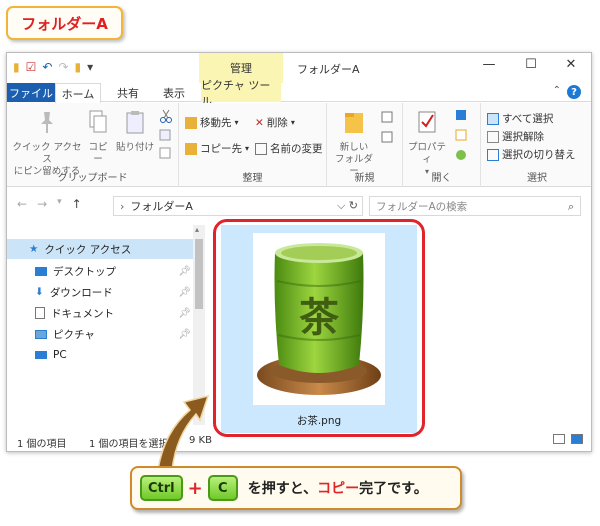 Image resolution: width=600 pixels, height=526 pixels. What do you see at coordinates (53, 67) in the screenshot?
I see `quick-access-toolbar: ▮ ☑ ↶ ↷ ▮ ▾` at bounding box center [53, 67].